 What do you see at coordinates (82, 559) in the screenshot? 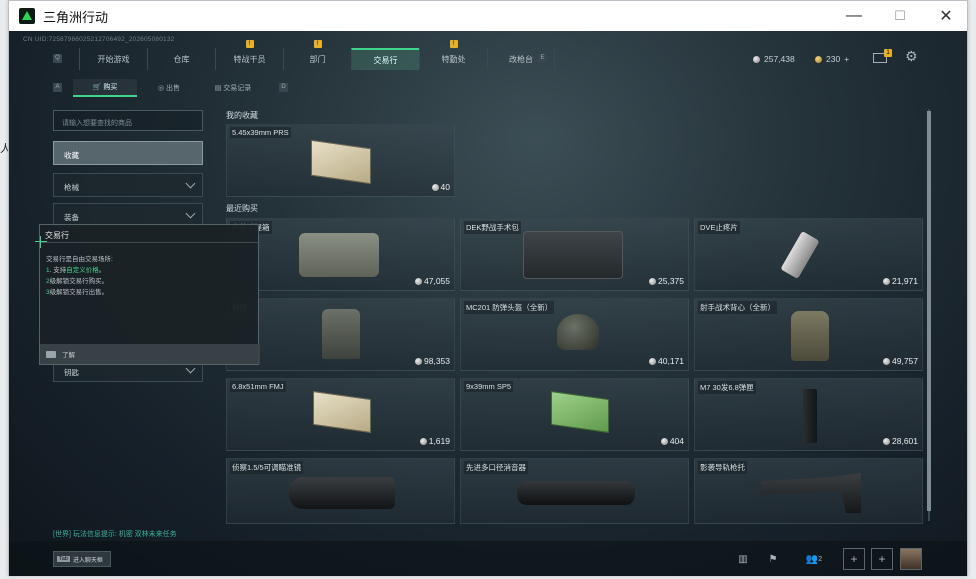
I see `open-chat-button: Tab 进入聊天框` at bounding box center [82, 559].